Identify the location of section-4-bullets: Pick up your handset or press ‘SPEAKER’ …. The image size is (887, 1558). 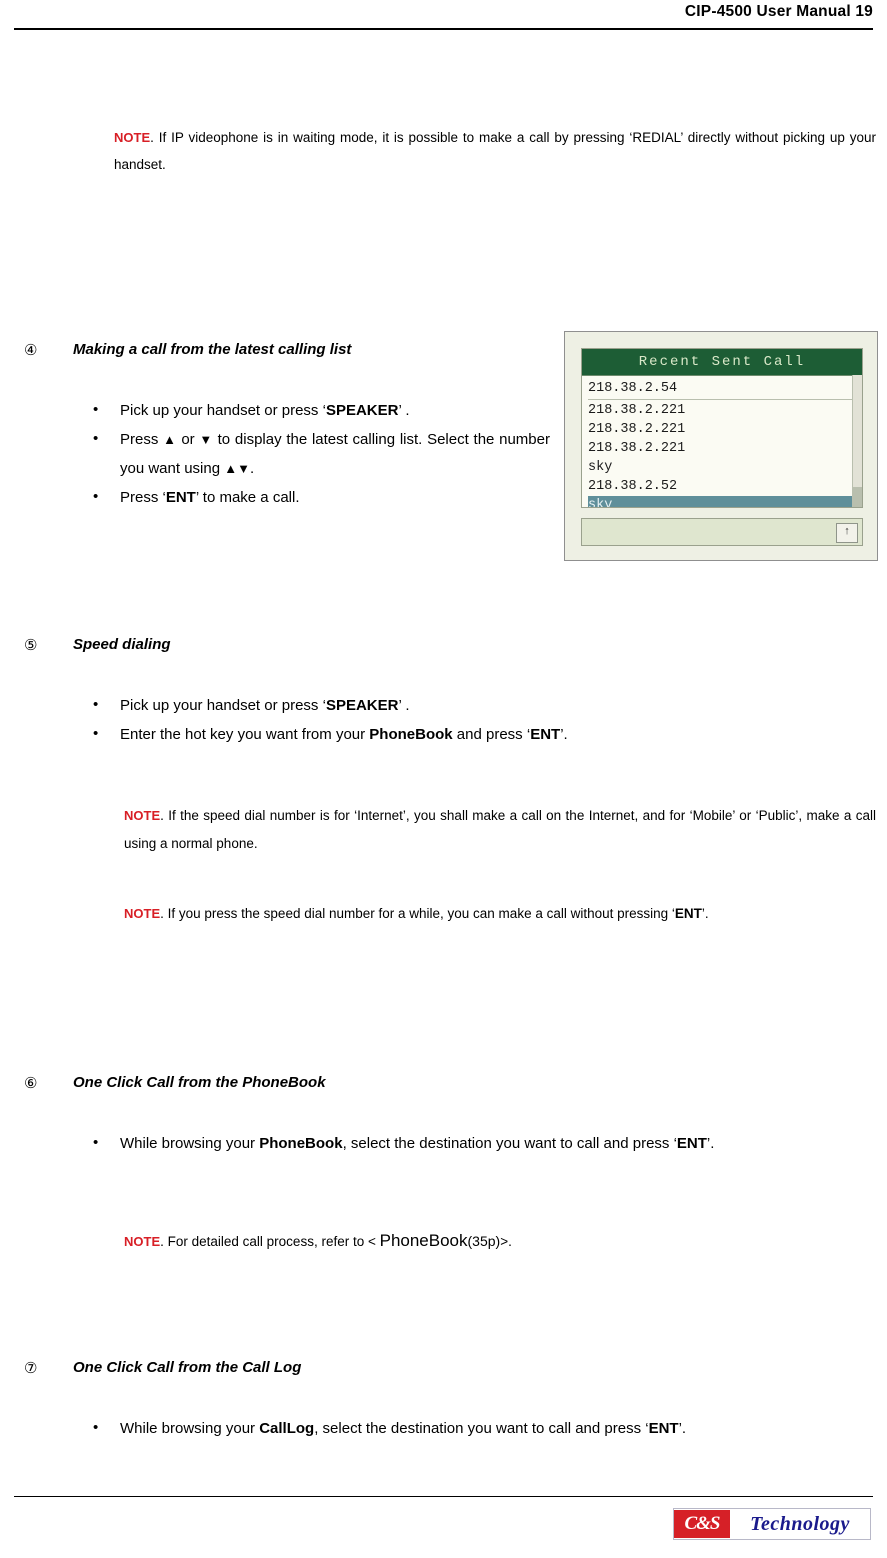
(317, 453).